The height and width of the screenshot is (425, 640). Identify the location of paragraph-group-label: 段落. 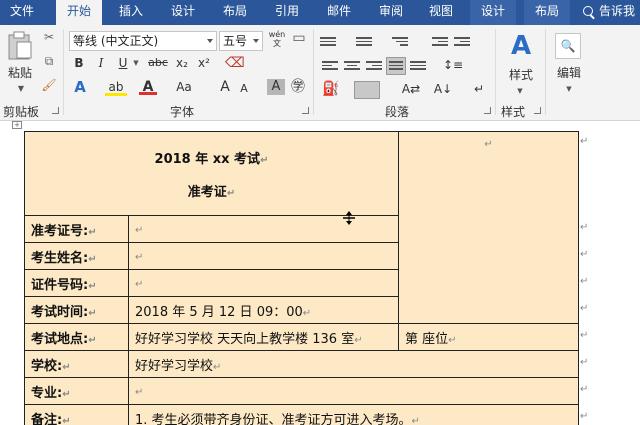
(397, 112).